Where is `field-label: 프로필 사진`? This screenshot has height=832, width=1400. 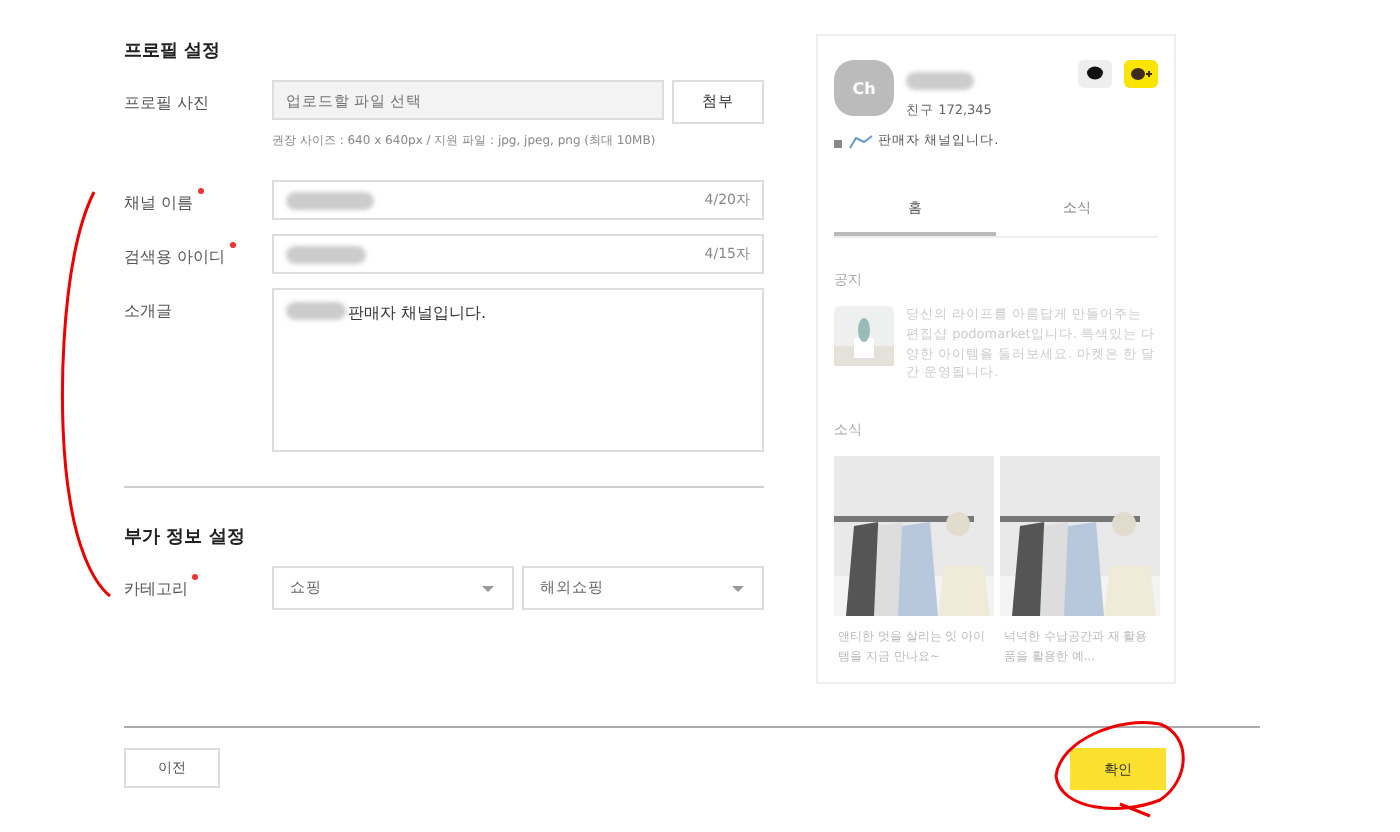
field-label: 프로필 사진 is located at coordinates (168, 103).